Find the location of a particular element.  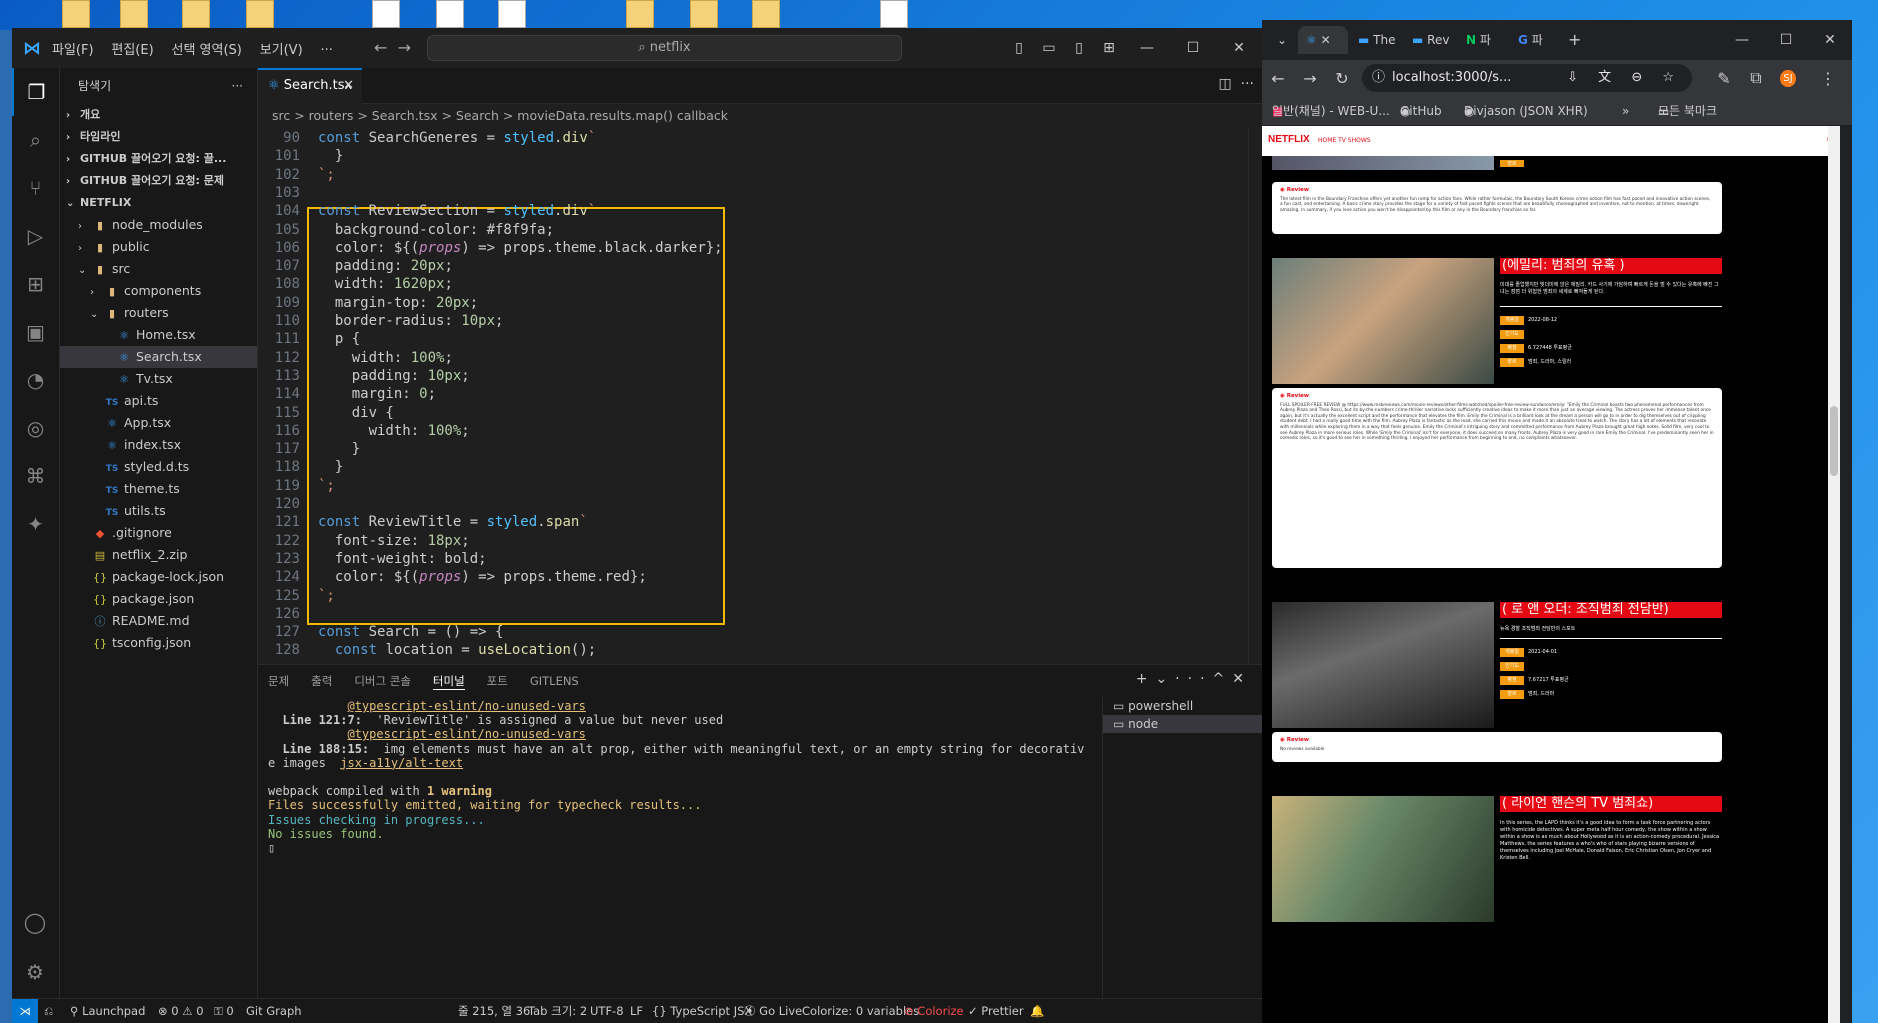

file-item: {} package.json is located at coordinates (158, 599).